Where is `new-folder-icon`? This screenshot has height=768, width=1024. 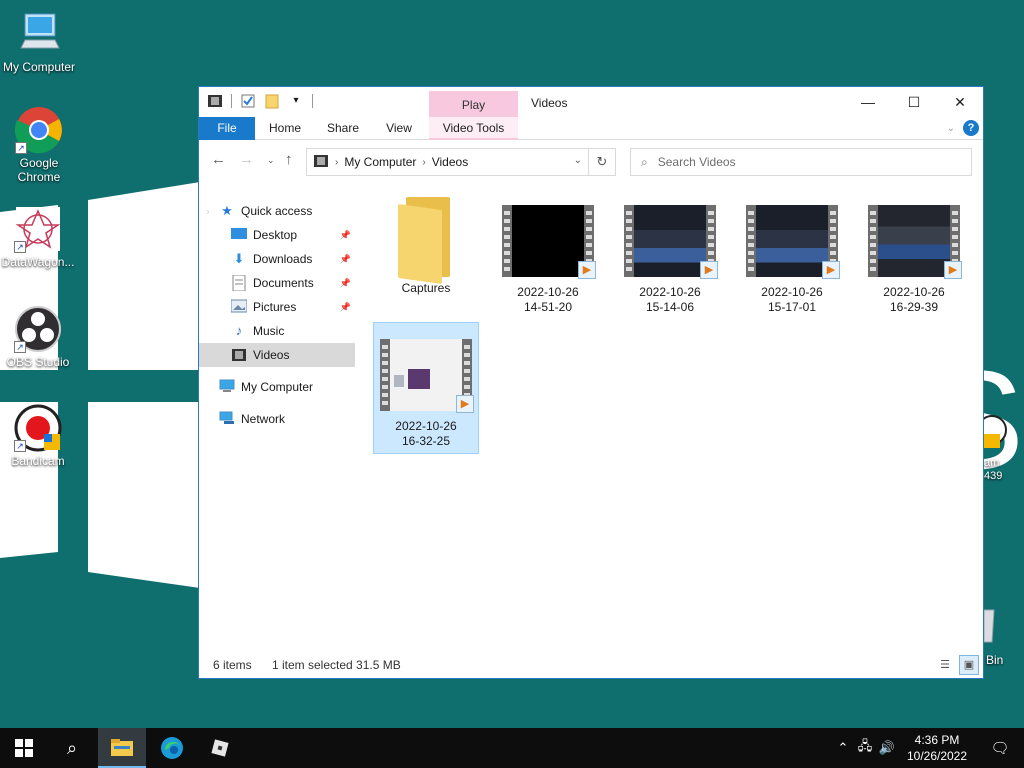
new-folder-icon is located at coordinates (272, 101).